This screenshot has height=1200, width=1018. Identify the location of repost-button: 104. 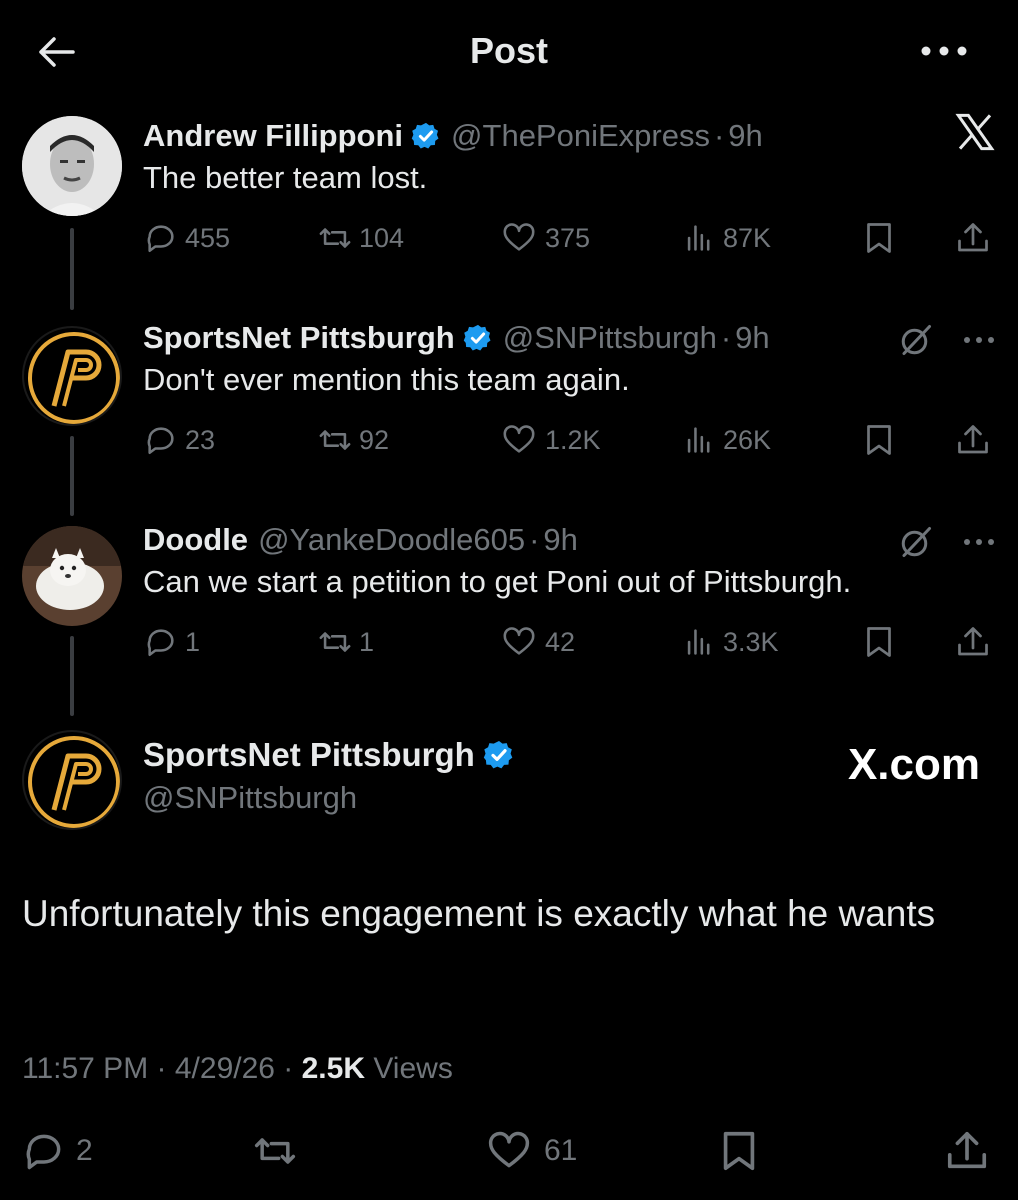
(360, 238).